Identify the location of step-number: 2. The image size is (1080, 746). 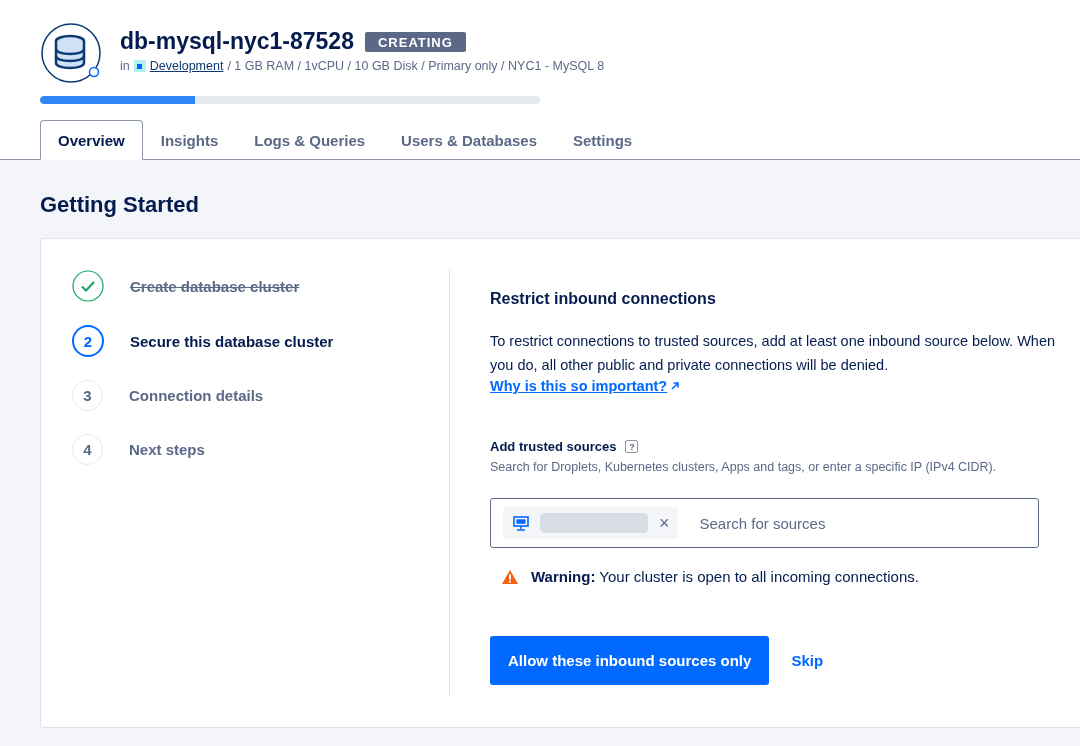
(88, 341).